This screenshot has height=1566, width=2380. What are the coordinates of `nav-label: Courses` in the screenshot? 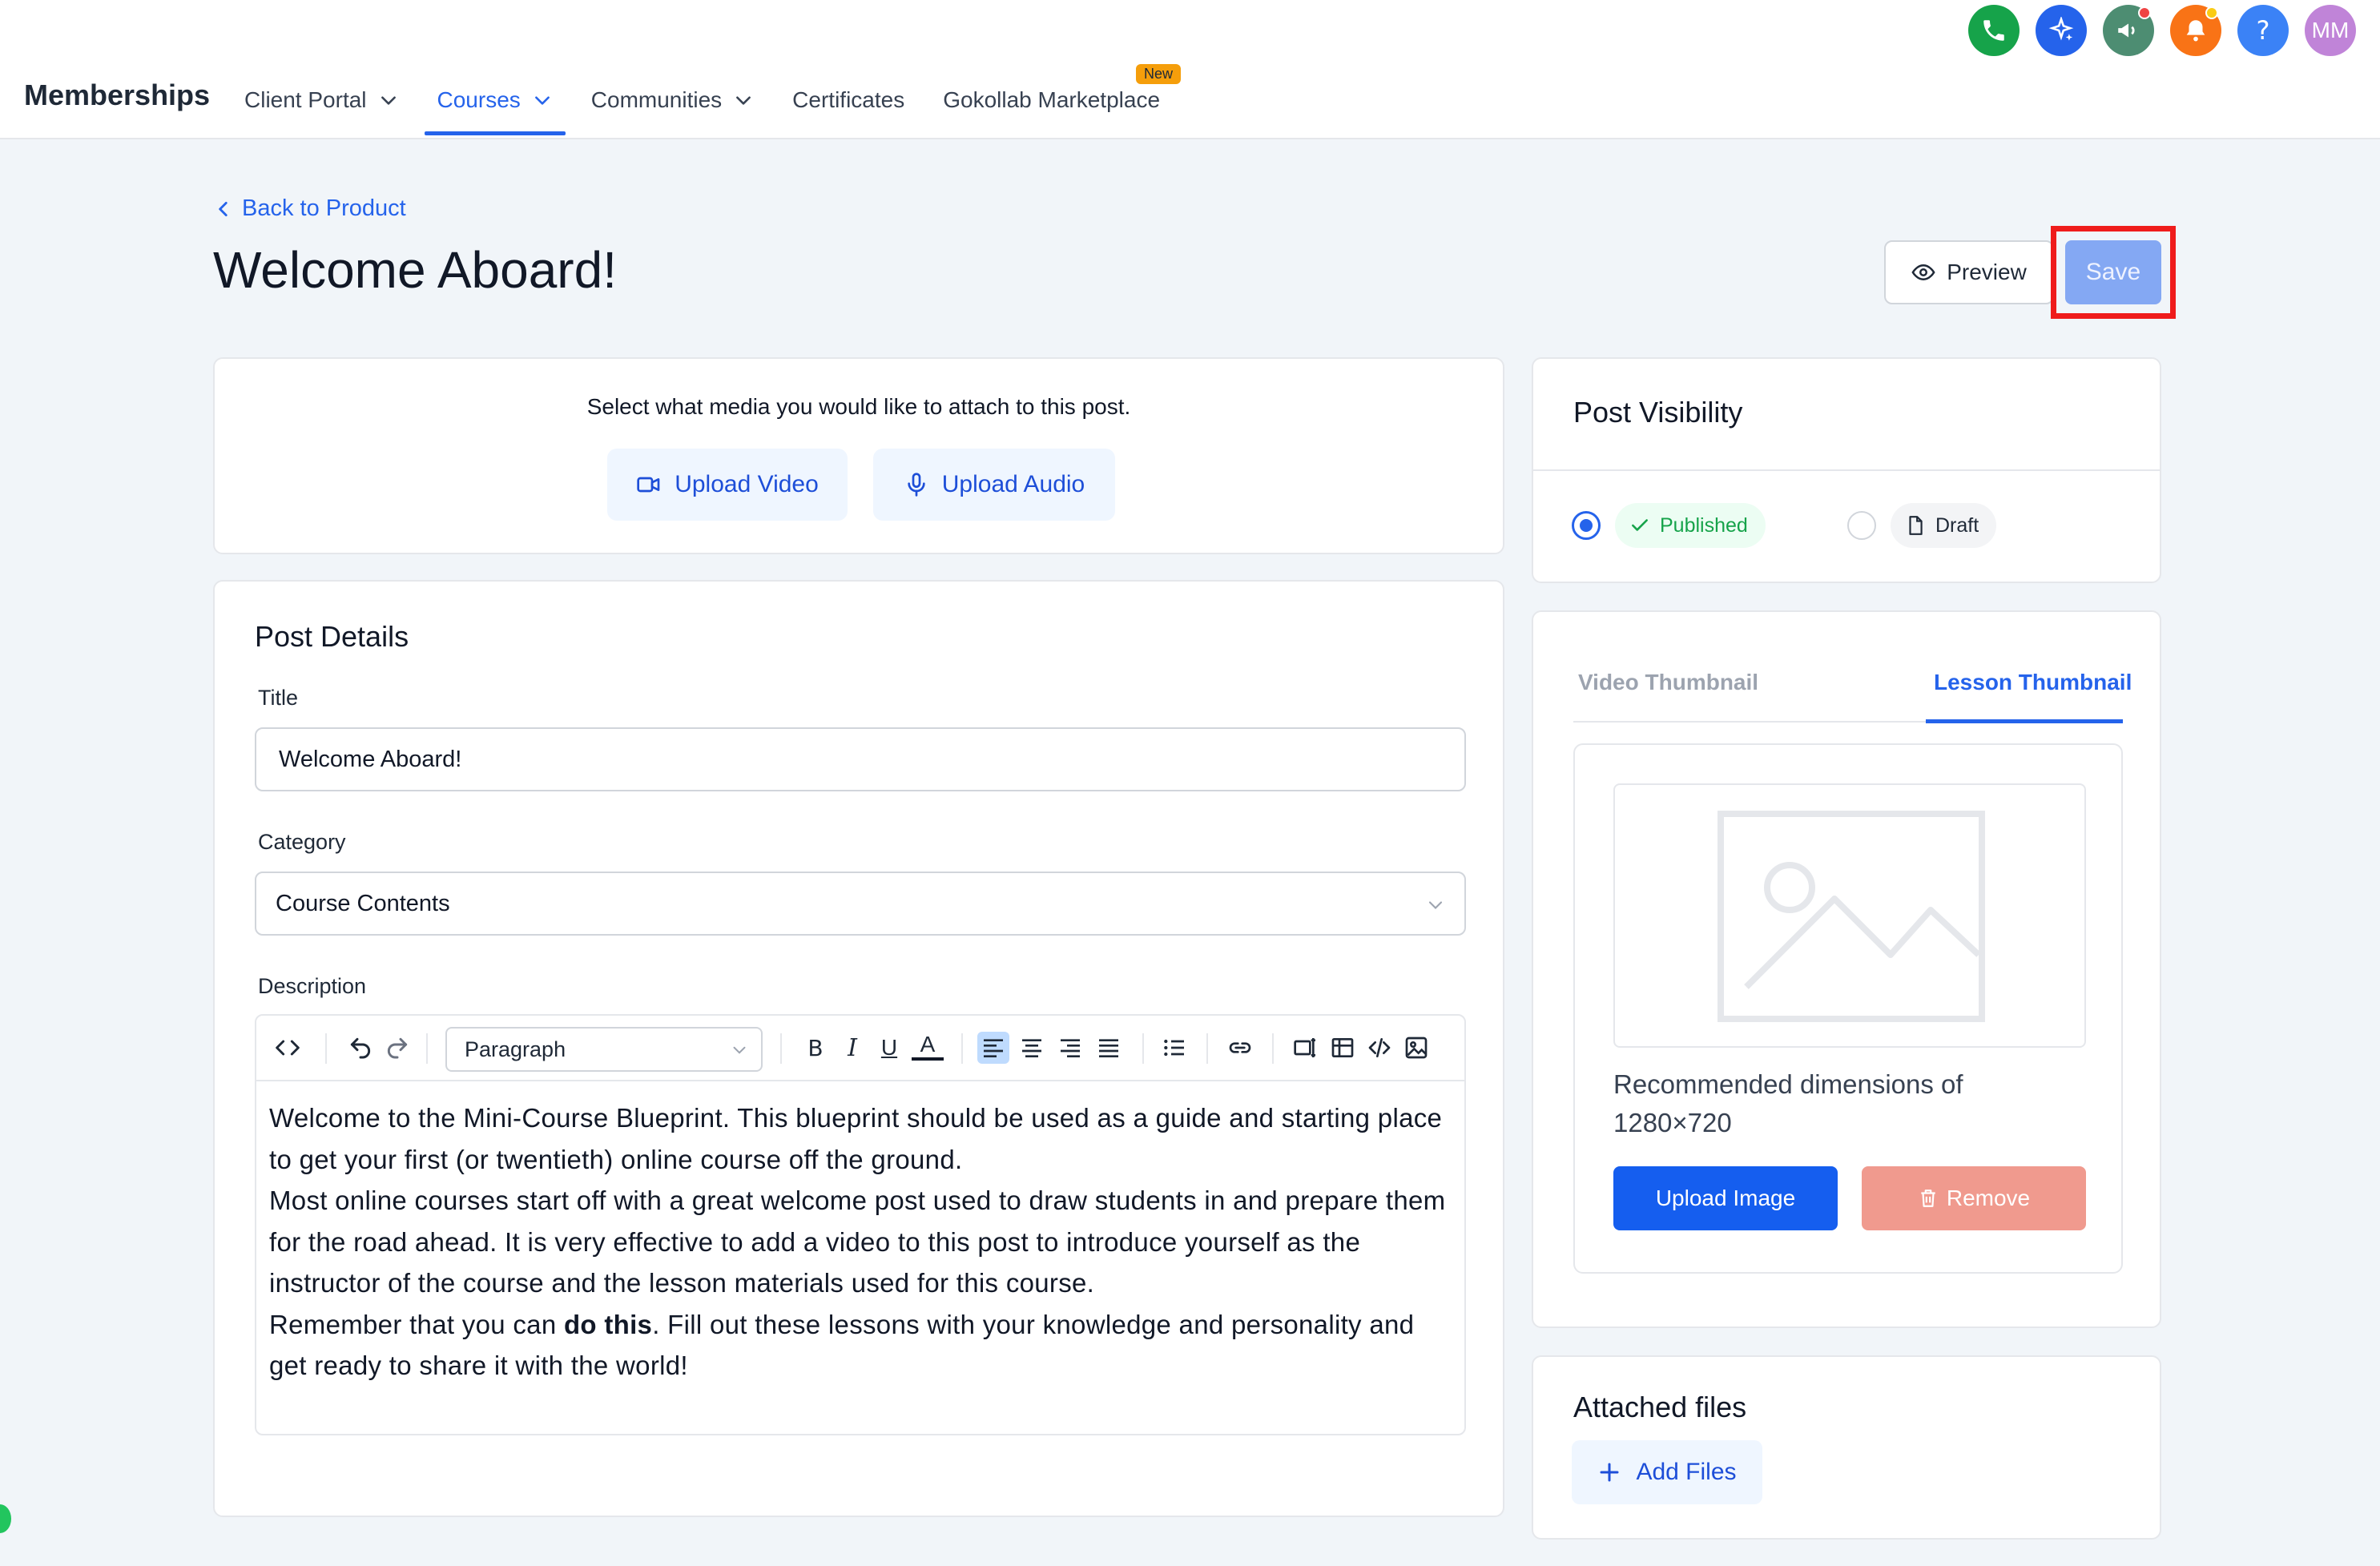 It's located at (479, 99).